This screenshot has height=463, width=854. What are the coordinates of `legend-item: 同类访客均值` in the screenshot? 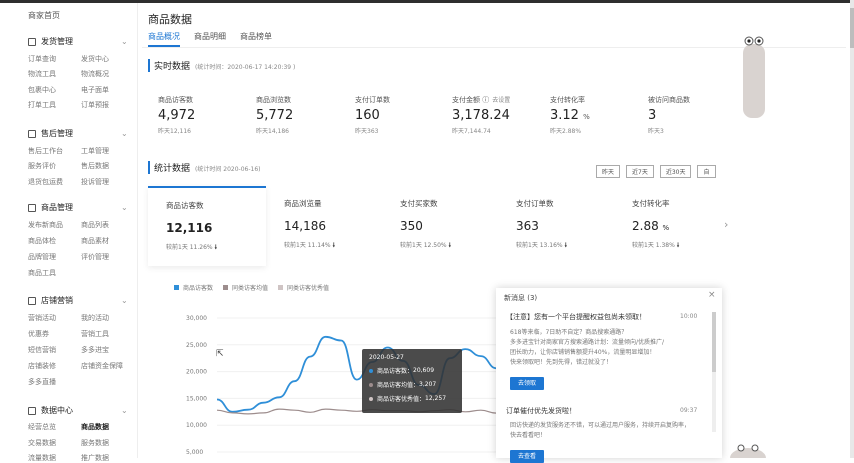 It's located at (245, 287).